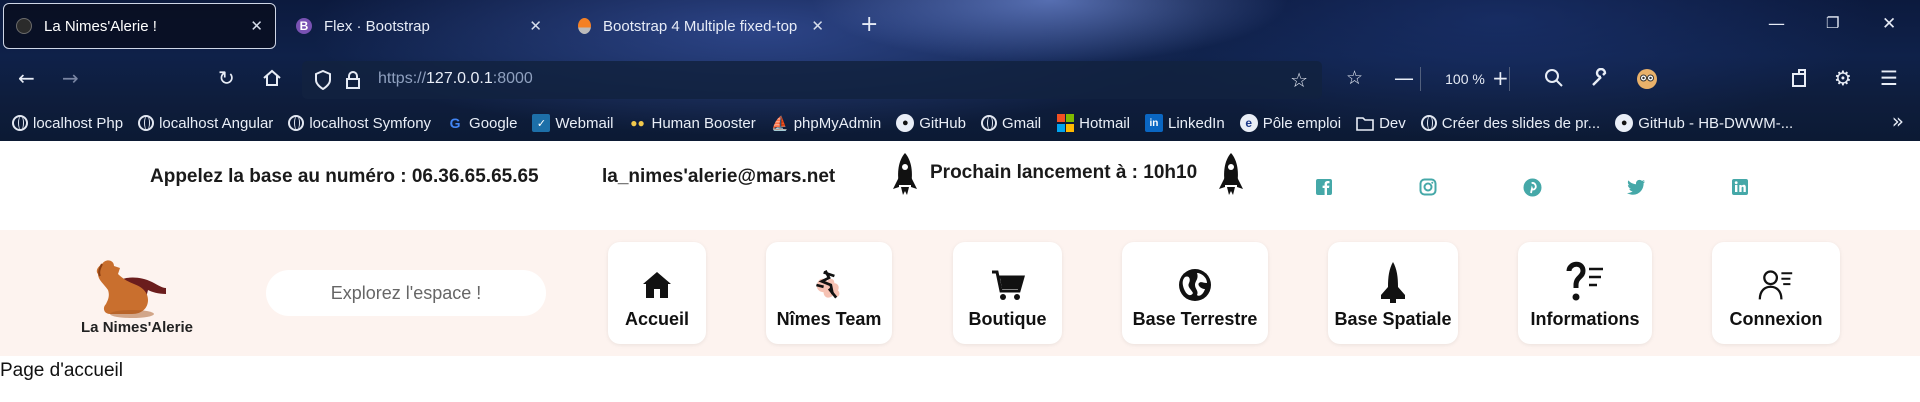  What do you see at coordinates (1889, 24) in the screenshot?
I see `close-window-icon: ✕` at bounding box center [1889, 24].